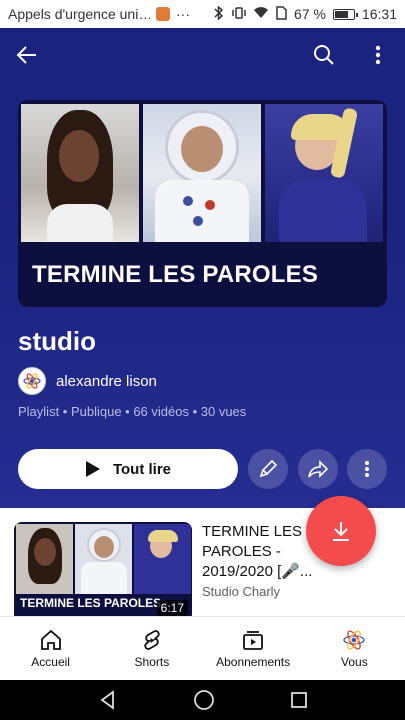 This screenshot has width=405, height=720. I want to click on more-options-button, so click(378, 55).